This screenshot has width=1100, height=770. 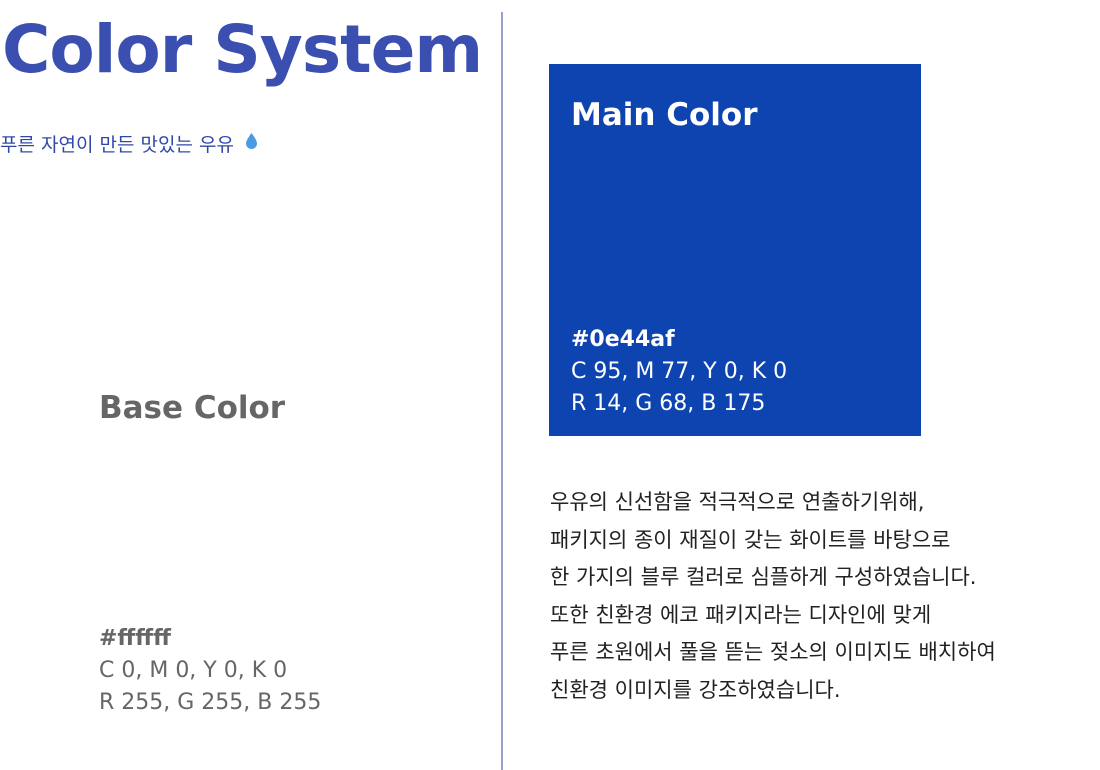 What do you see at coordinates (502, 391) in the screenshot?
I see `vertical-divider` at bounding box center [502, 391].